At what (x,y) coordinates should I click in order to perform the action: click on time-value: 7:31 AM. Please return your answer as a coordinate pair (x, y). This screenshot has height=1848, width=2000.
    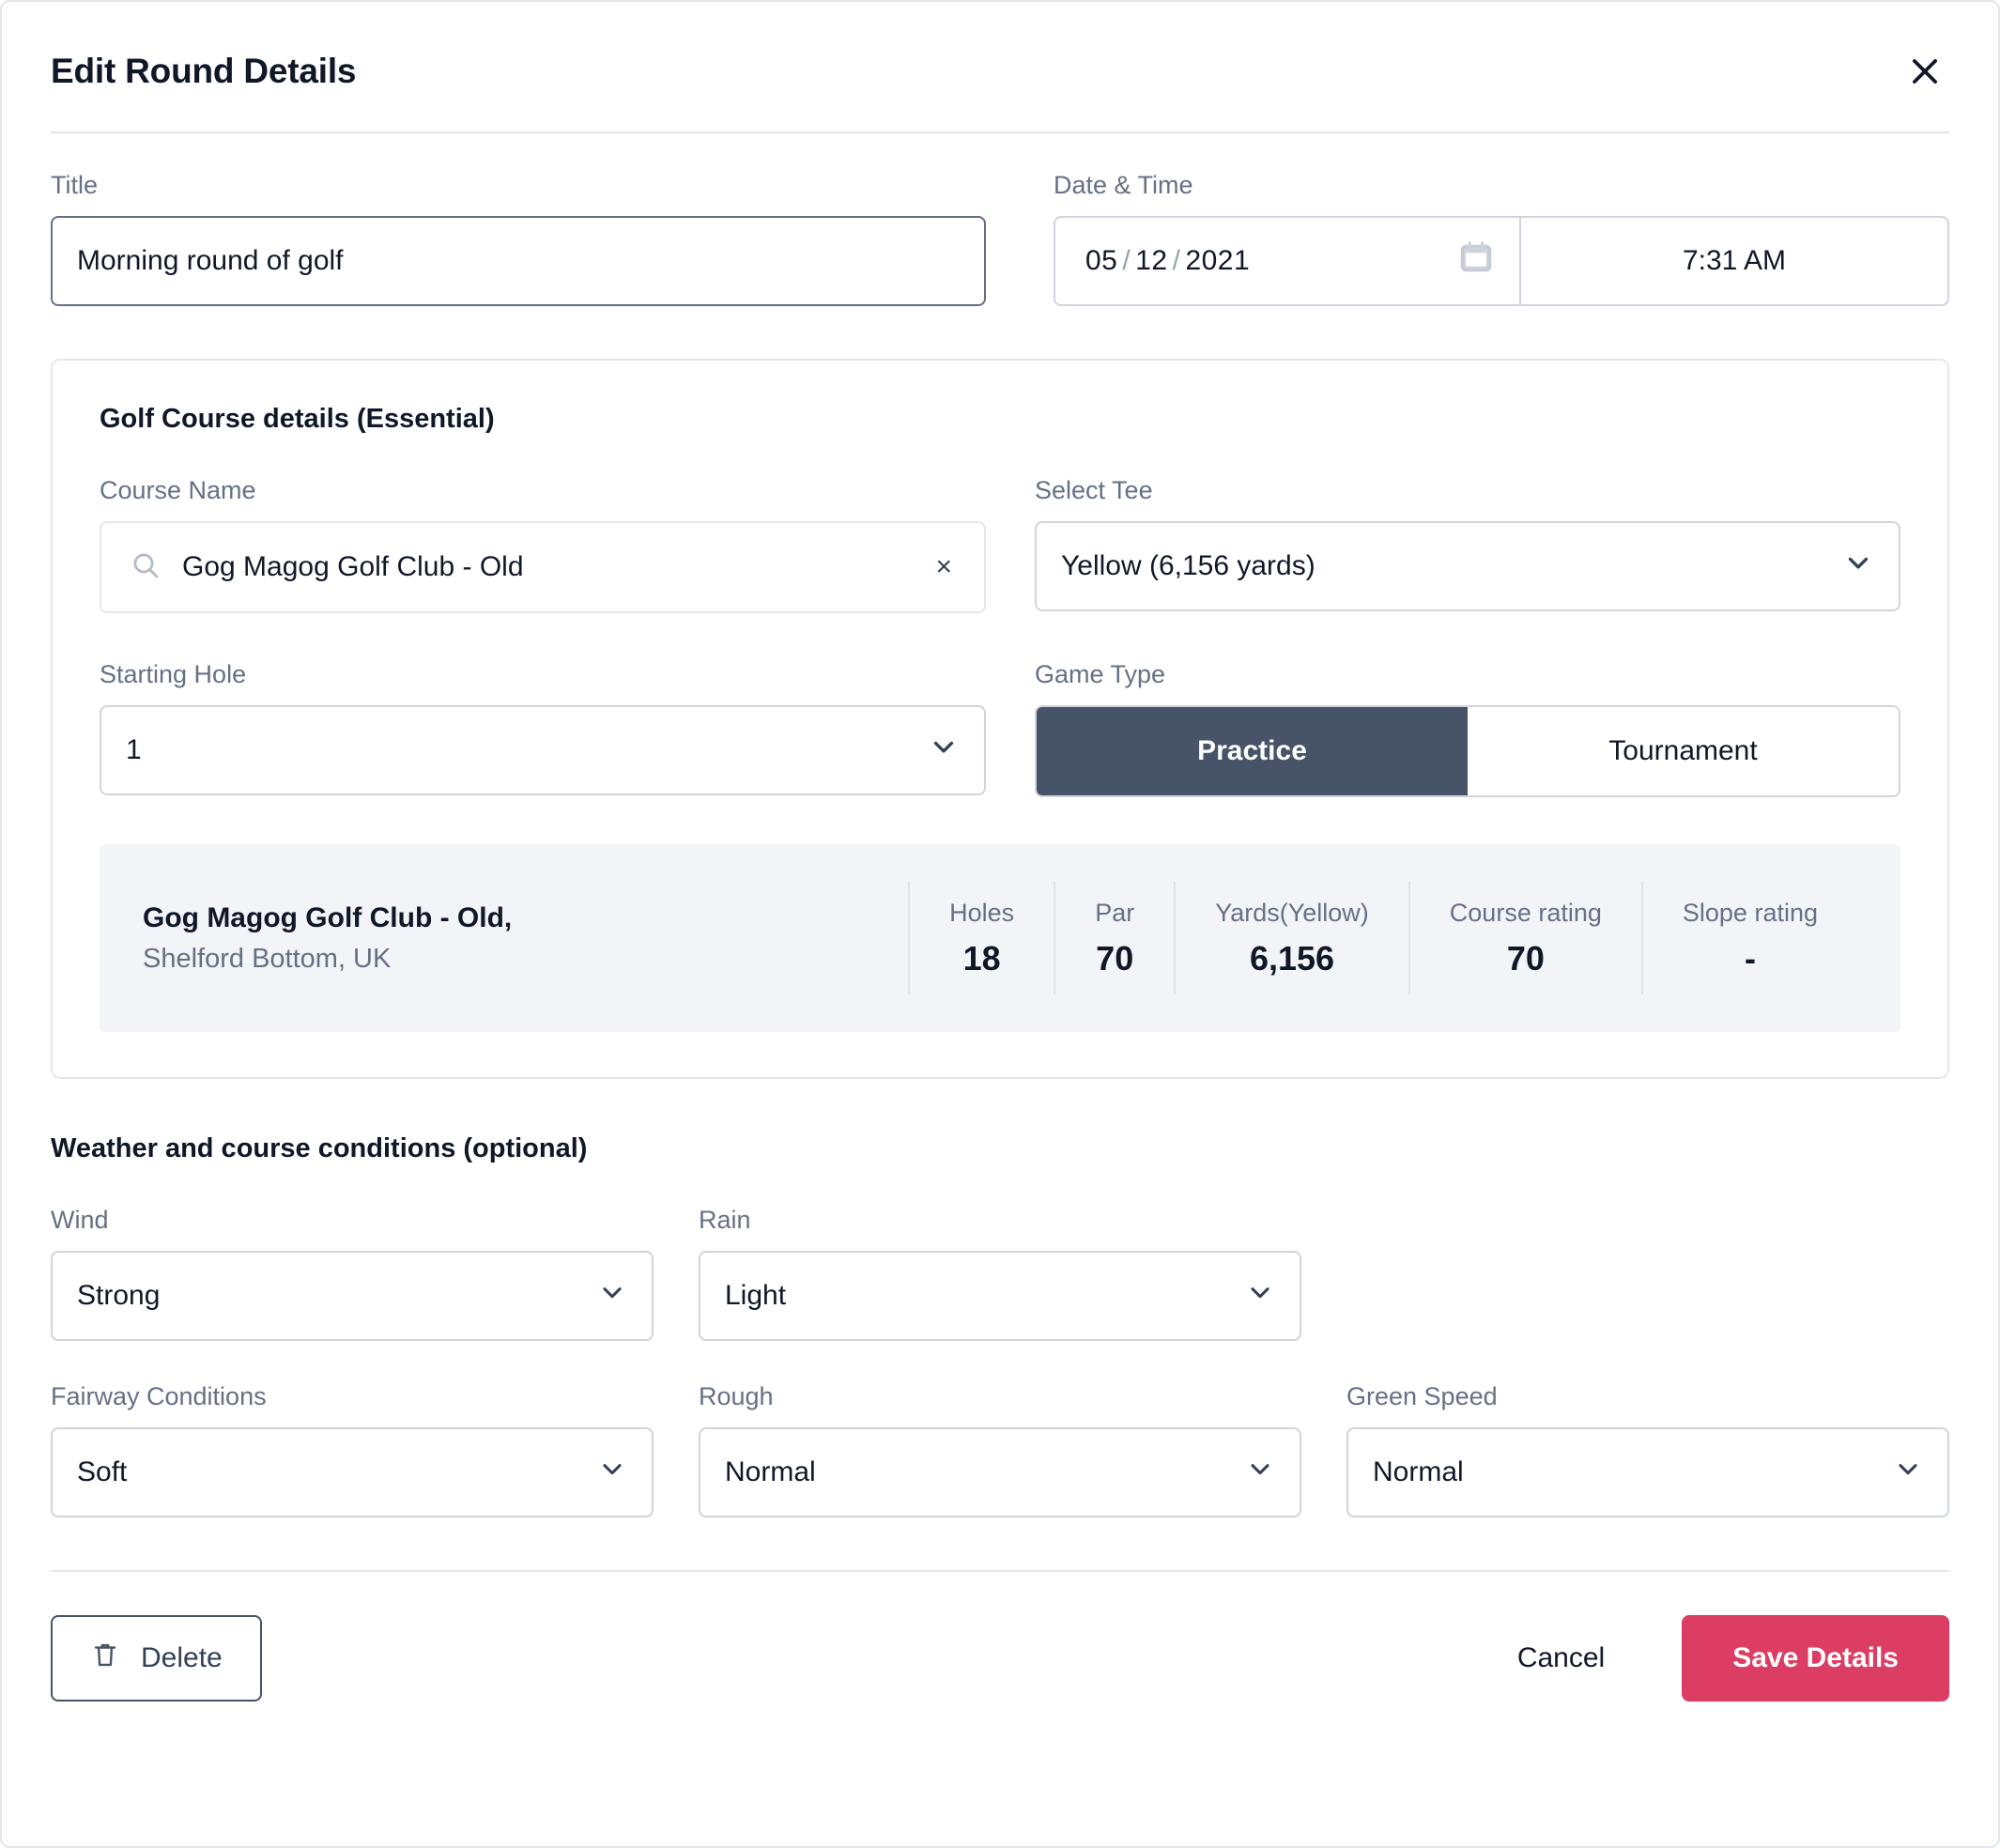
    Looking at the image, I should click on (1734, 260).